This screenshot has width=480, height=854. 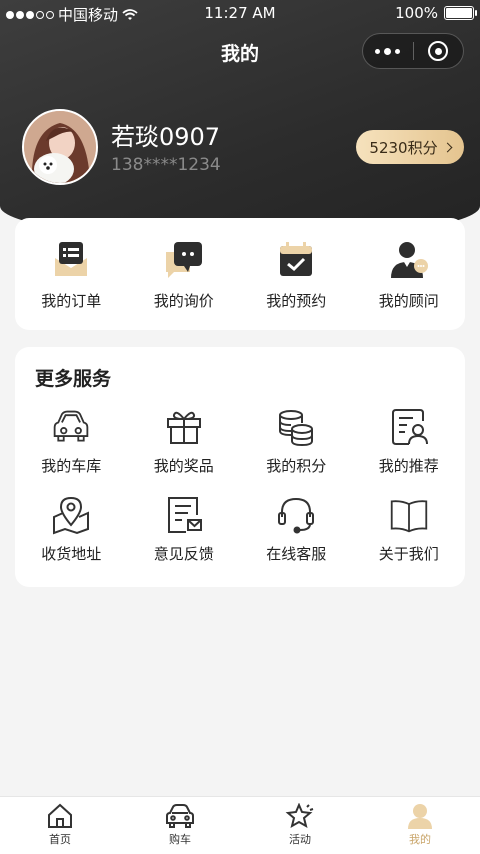 I want to click on services-title: 更多服务, so click(x=73, y=379).